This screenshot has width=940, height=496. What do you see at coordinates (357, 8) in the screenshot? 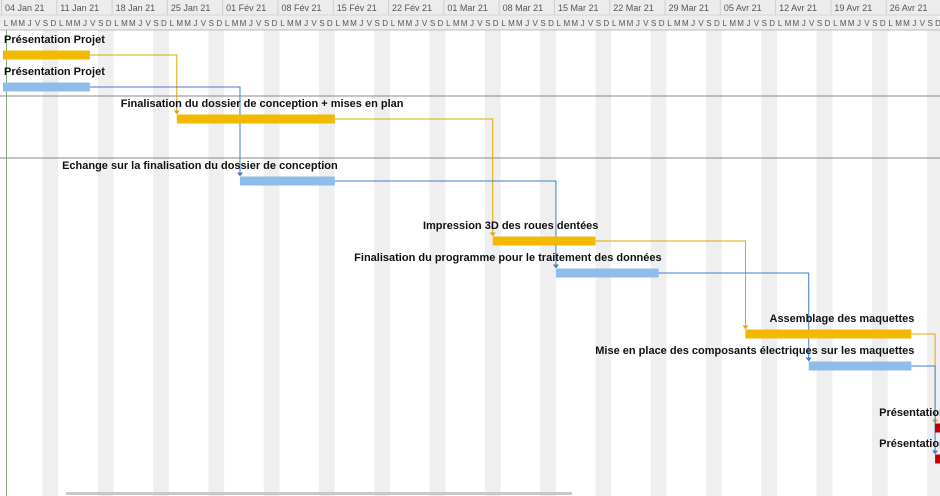
I see `week-label: 15 Fév 21` at bounding box center [357, 8].